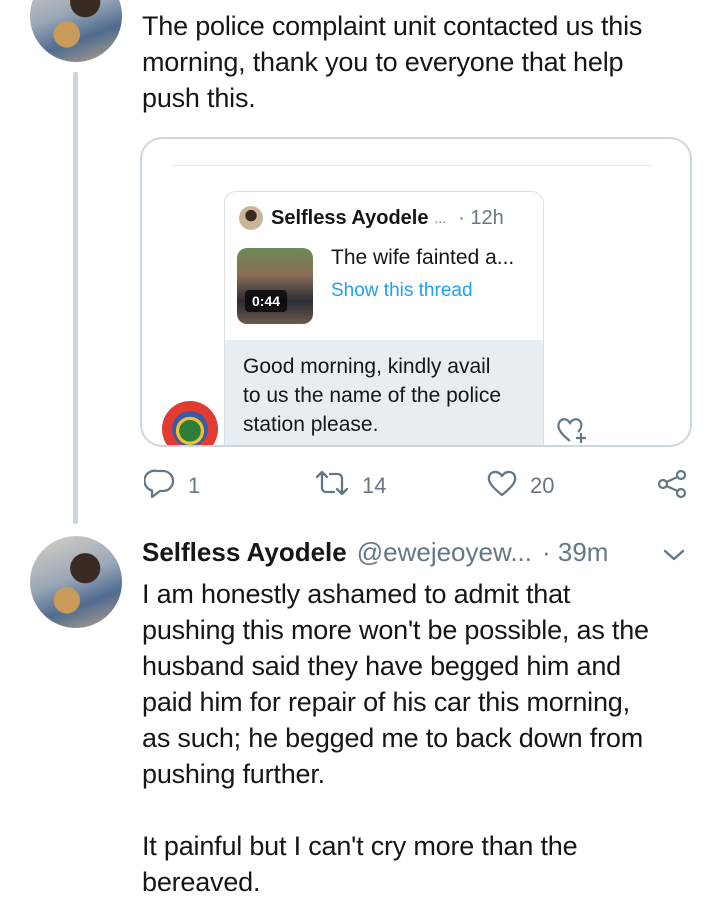 This screenshot has height=900, width=720. I want to click on embedded-tweet-header: Selfless Ayodele ... · 12h, so click(371, 218).